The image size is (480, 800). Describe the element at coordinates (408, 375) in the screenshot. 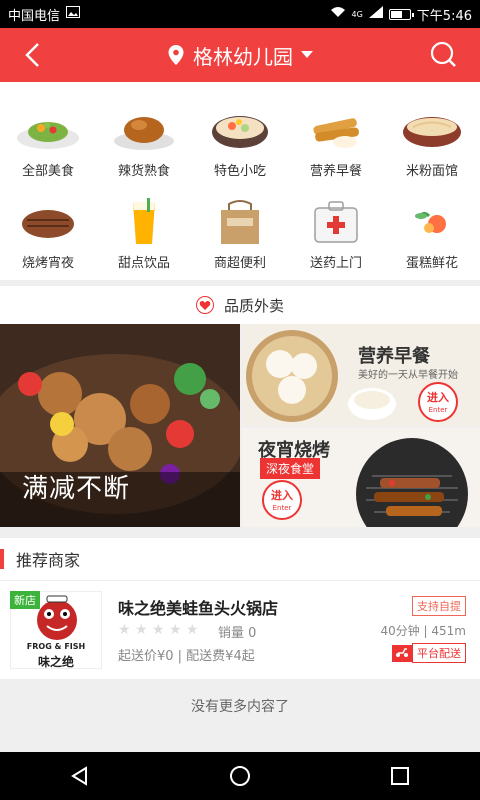

I see `breakfast-subtitle: 美好的一天从早餐开始` at that location.